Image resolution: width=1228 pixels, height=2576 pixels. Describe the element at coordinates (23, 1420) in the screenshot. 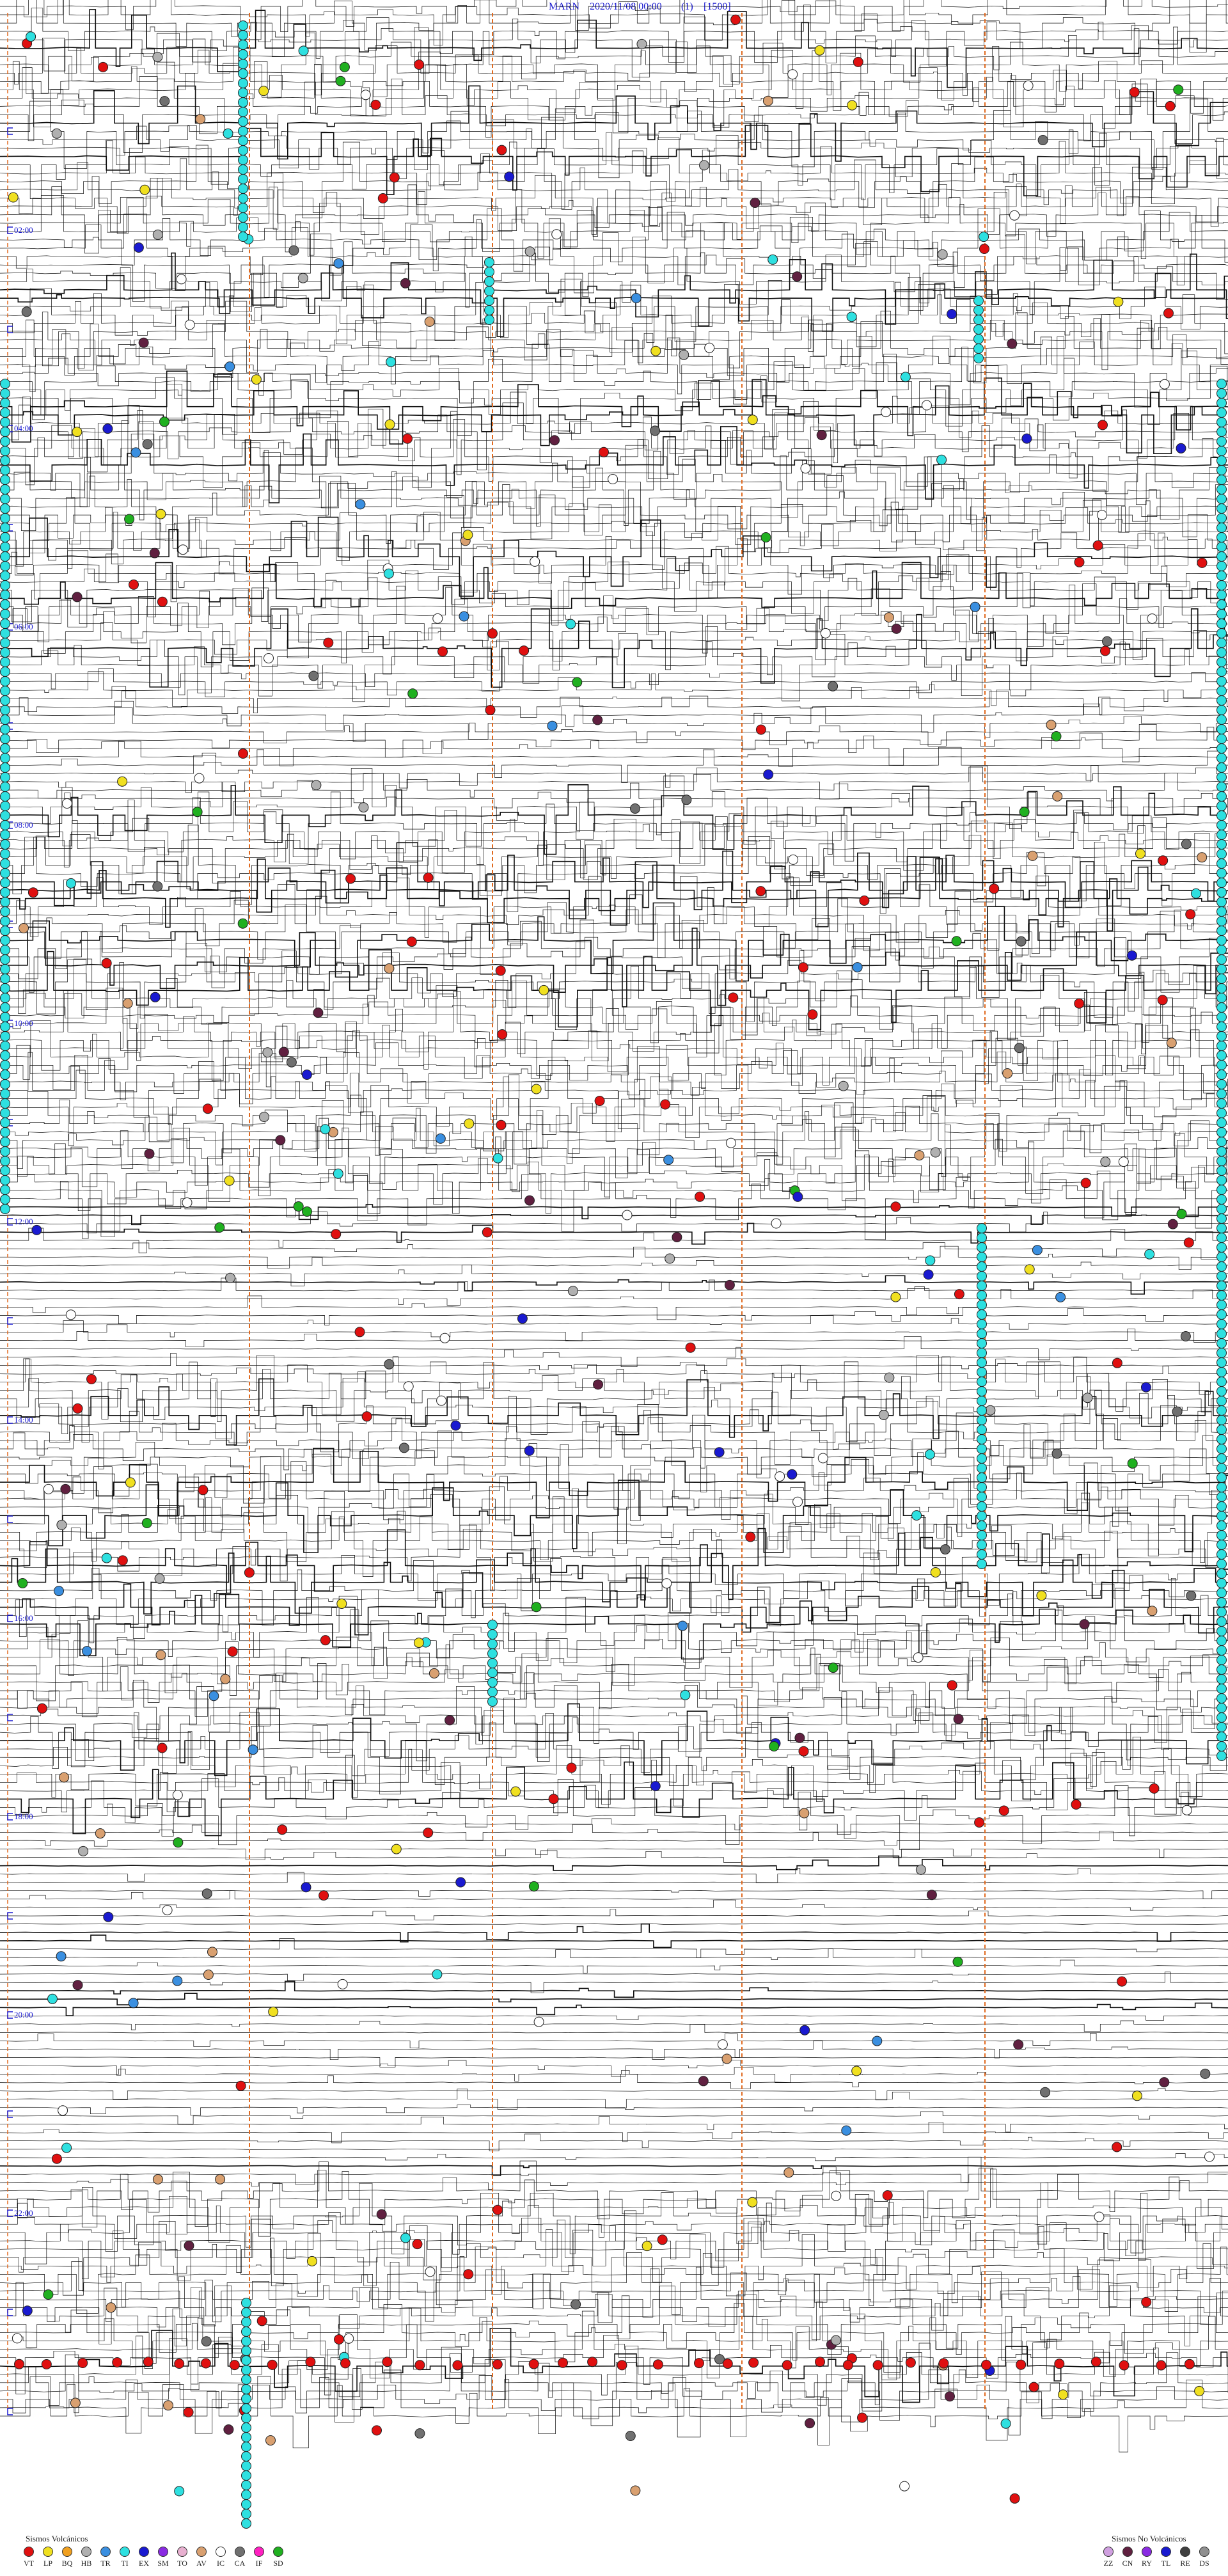

I see `hour-label: 14:00` at that location.